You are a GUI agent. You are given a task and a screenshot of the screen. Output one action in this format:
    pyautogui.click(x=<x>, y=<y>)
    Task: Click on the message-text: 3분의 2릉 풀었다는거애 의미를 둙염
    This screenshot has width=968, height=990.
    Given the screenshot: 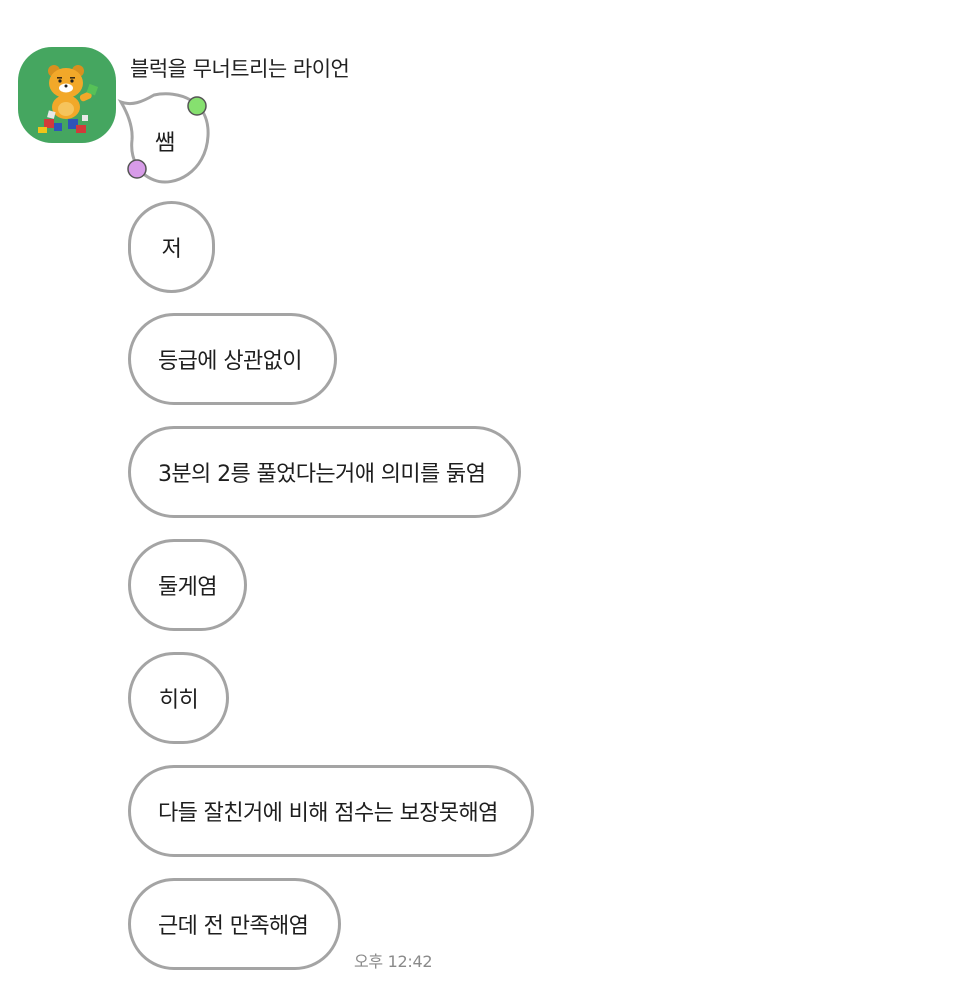 What is the action you would take?
    pyautogui.click(x=322, y=474)
    